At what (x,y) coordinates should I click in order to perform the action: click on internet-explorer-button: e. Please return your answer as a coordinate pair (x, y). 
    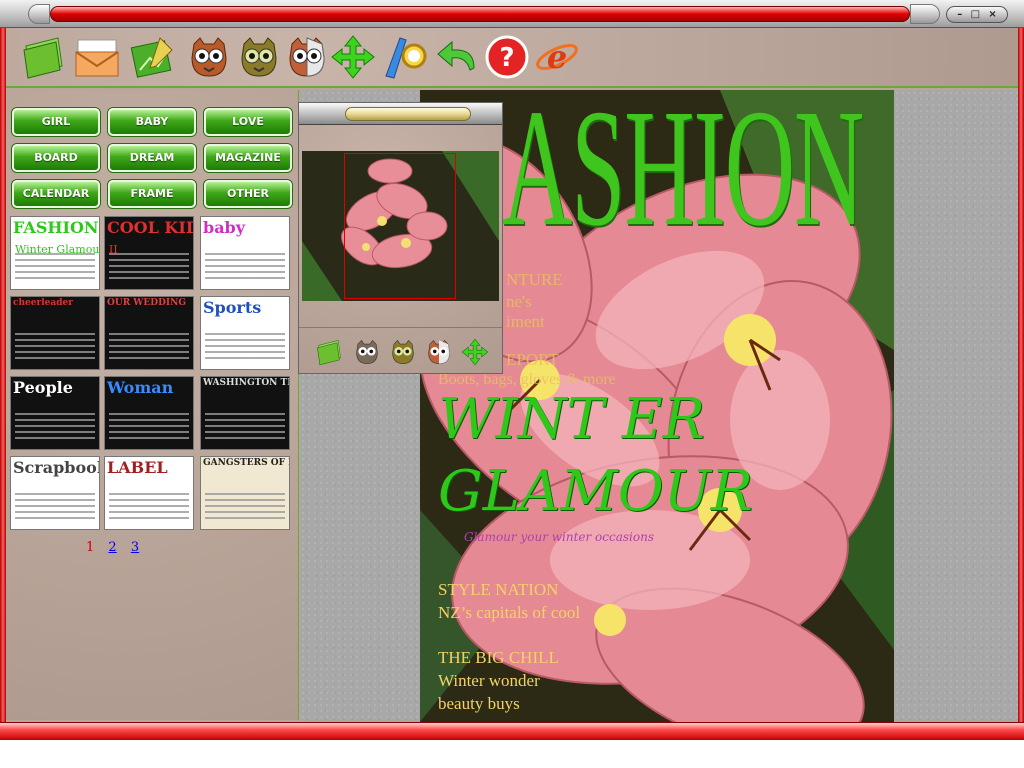
    Looking at the image, I should click on (557, 57).